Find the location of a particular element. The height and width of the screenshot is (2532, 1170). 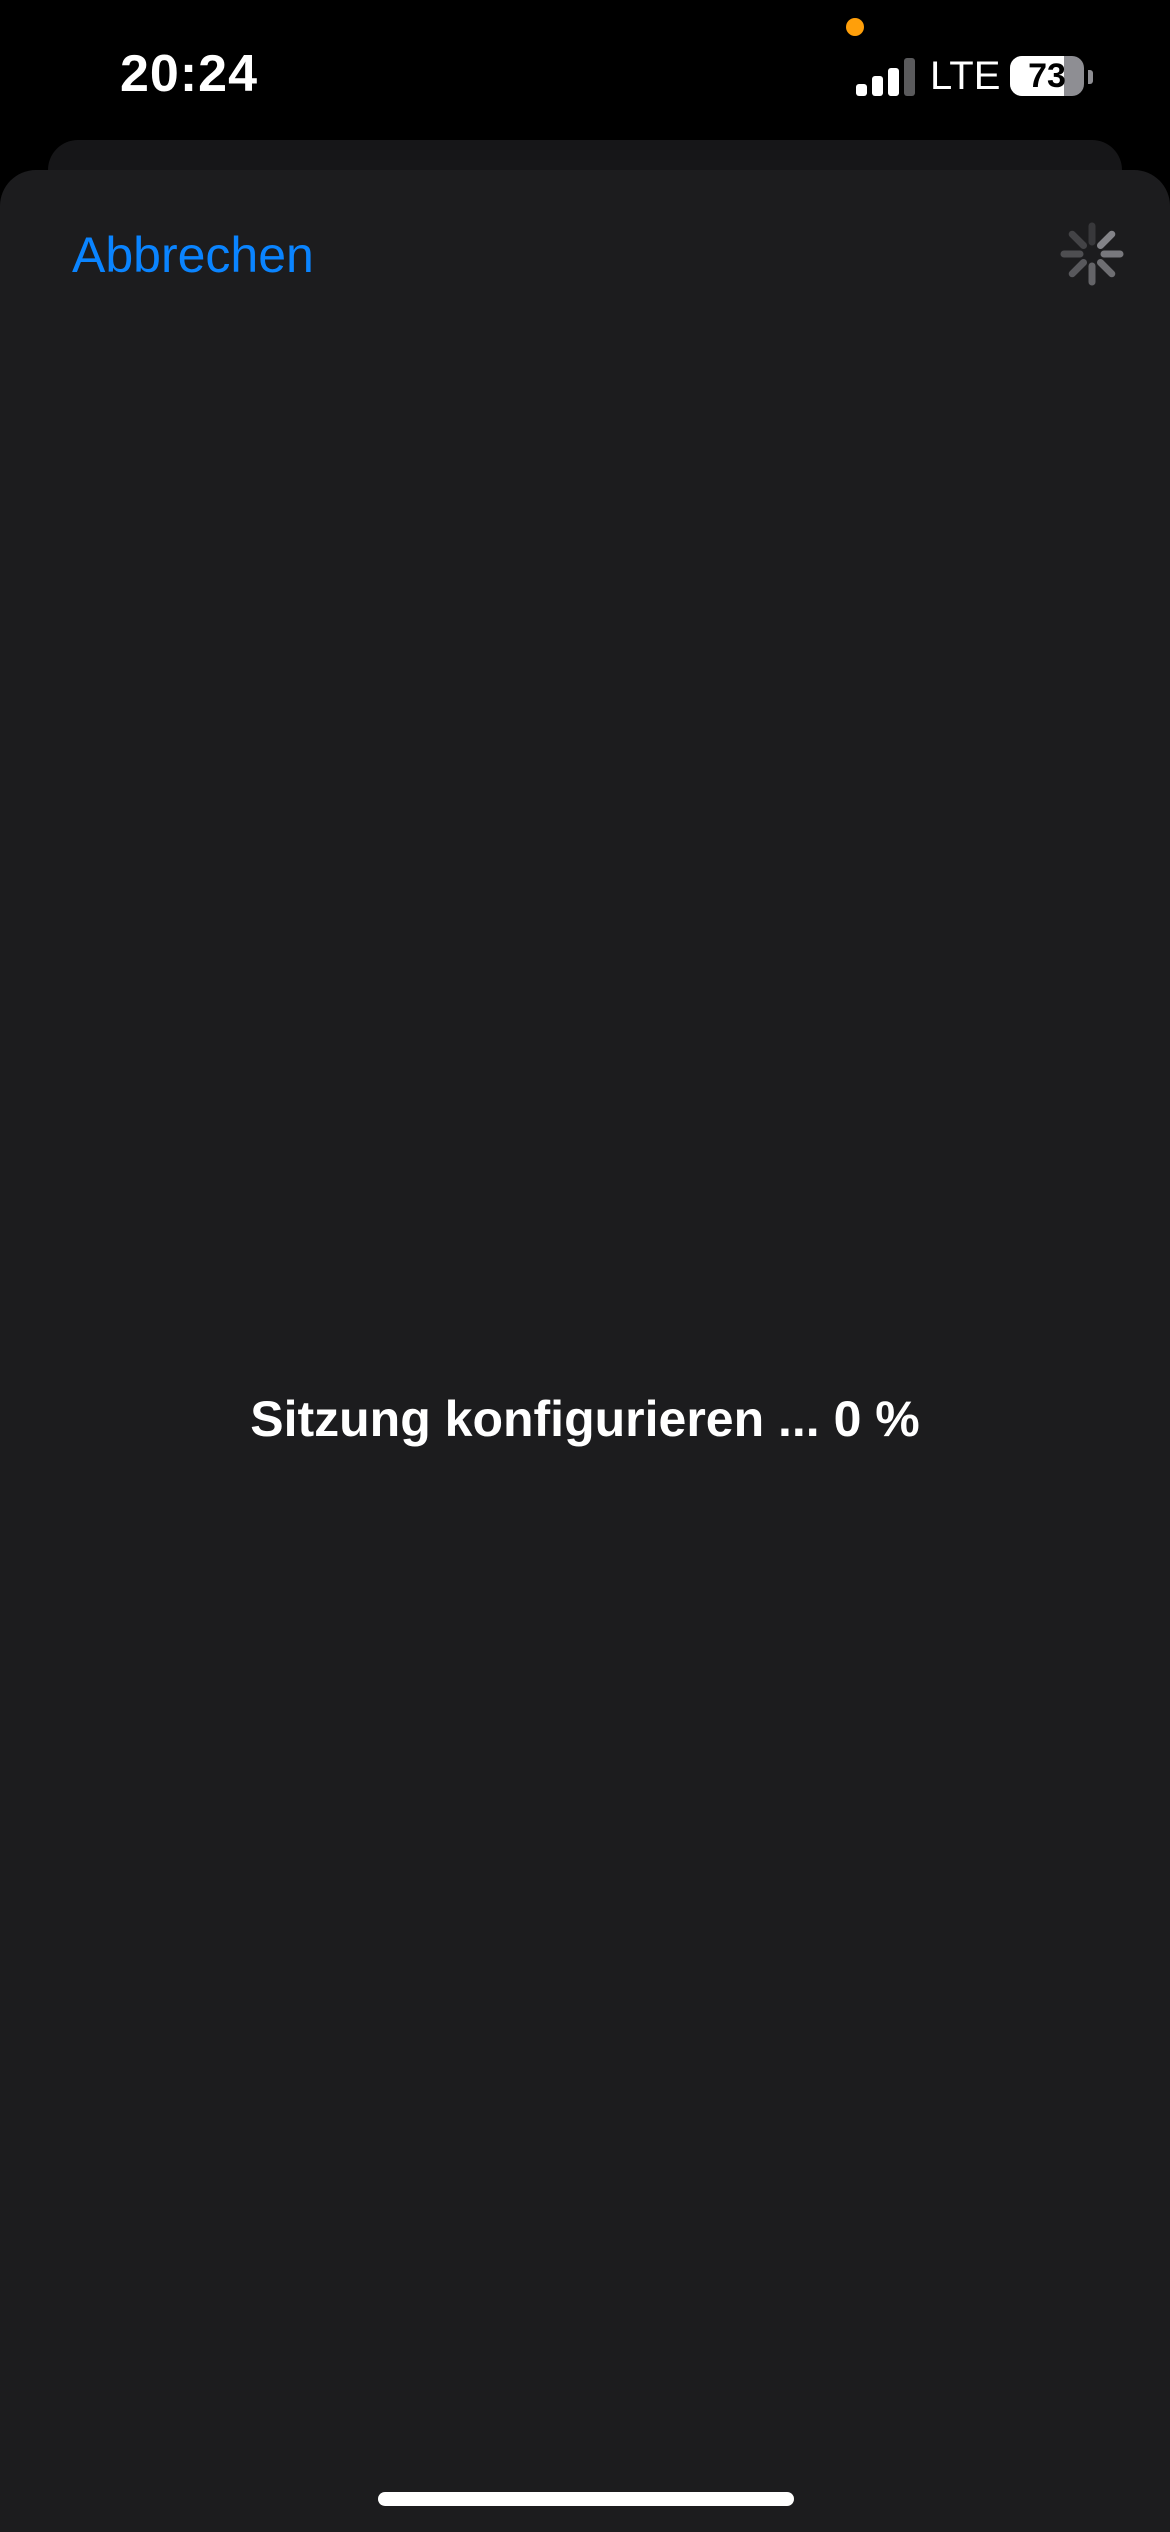

status-time: 20:24 is located at coordinates (189, 74).